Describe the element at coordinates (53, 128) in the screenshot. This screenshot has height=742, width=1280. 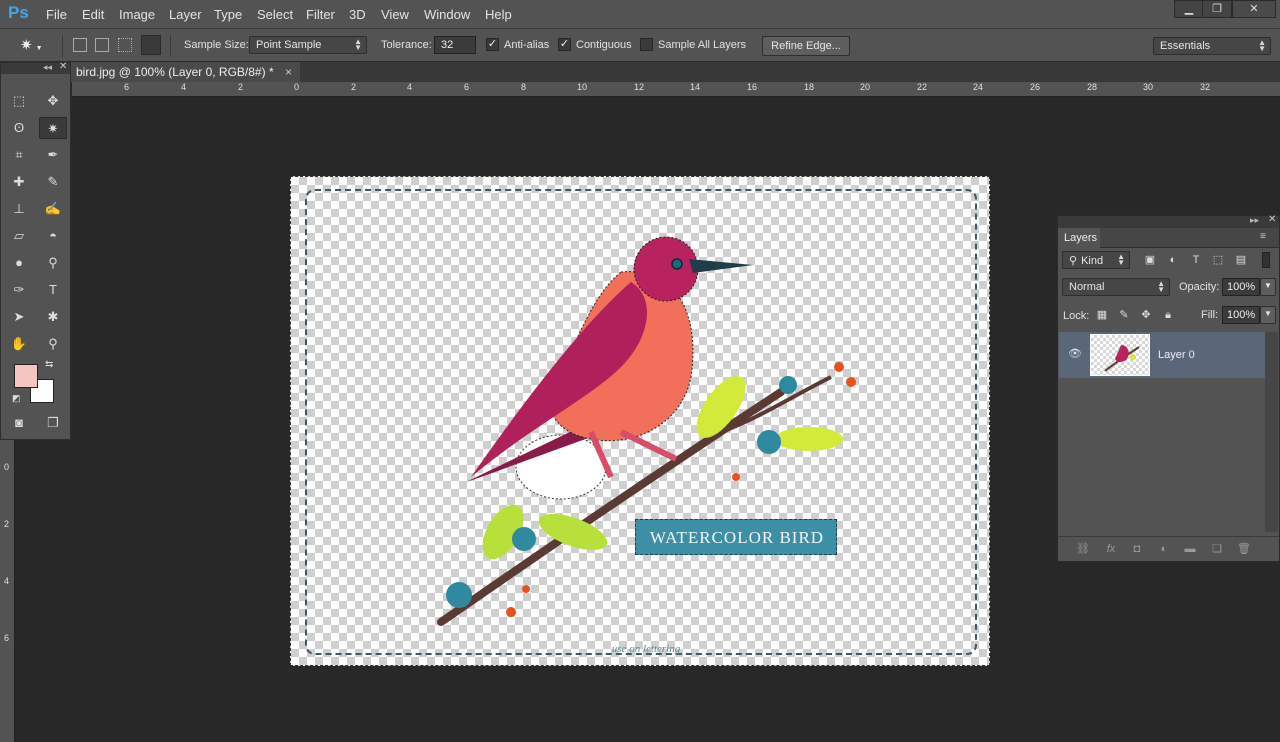
I see `magic-wand-tool-icon: ✷` at that location.